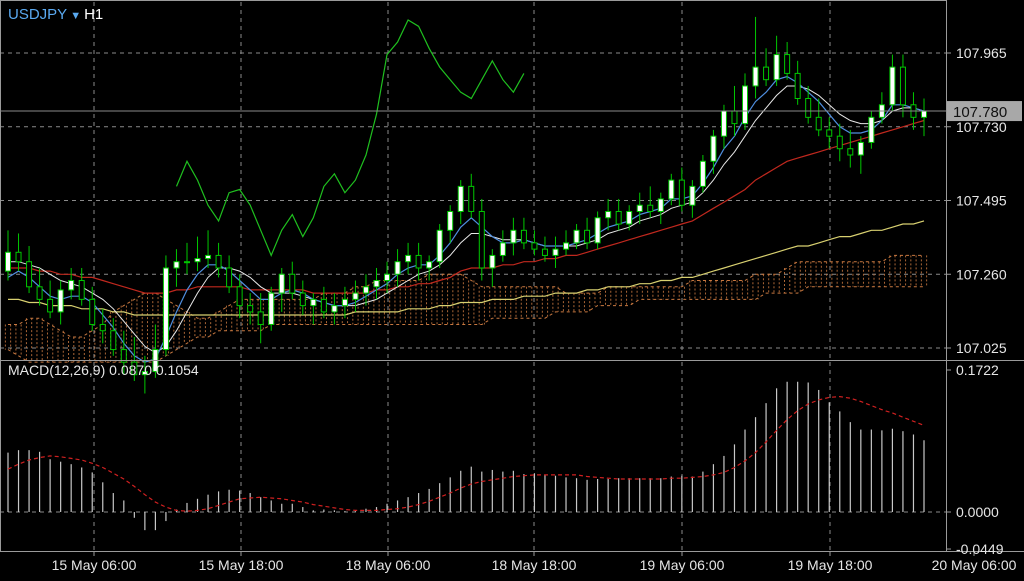  Describe the element at coordinates (37, 14) in the screenshot. I see `symbol-label: USDJPY` at that location.